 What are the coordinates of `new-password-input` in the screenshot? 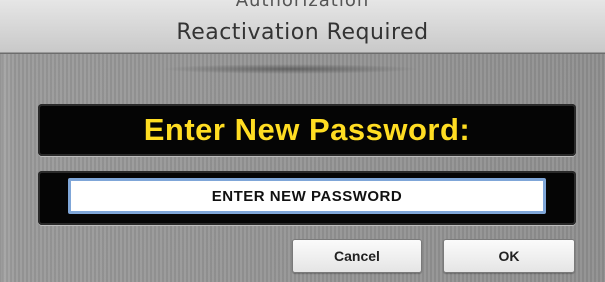 It's located at (307, 196).